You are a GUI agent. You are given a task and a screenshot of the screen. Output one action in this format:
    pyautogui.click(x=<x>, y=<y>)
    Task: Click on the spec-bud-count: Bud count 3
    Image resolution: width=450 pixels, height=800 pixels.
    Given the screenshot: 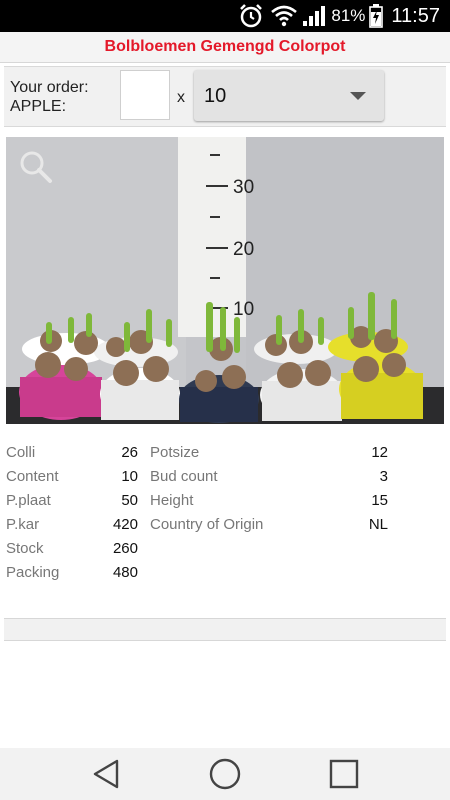 What is the action you would take?
    pyautogui.click(x=269, y=480)
    